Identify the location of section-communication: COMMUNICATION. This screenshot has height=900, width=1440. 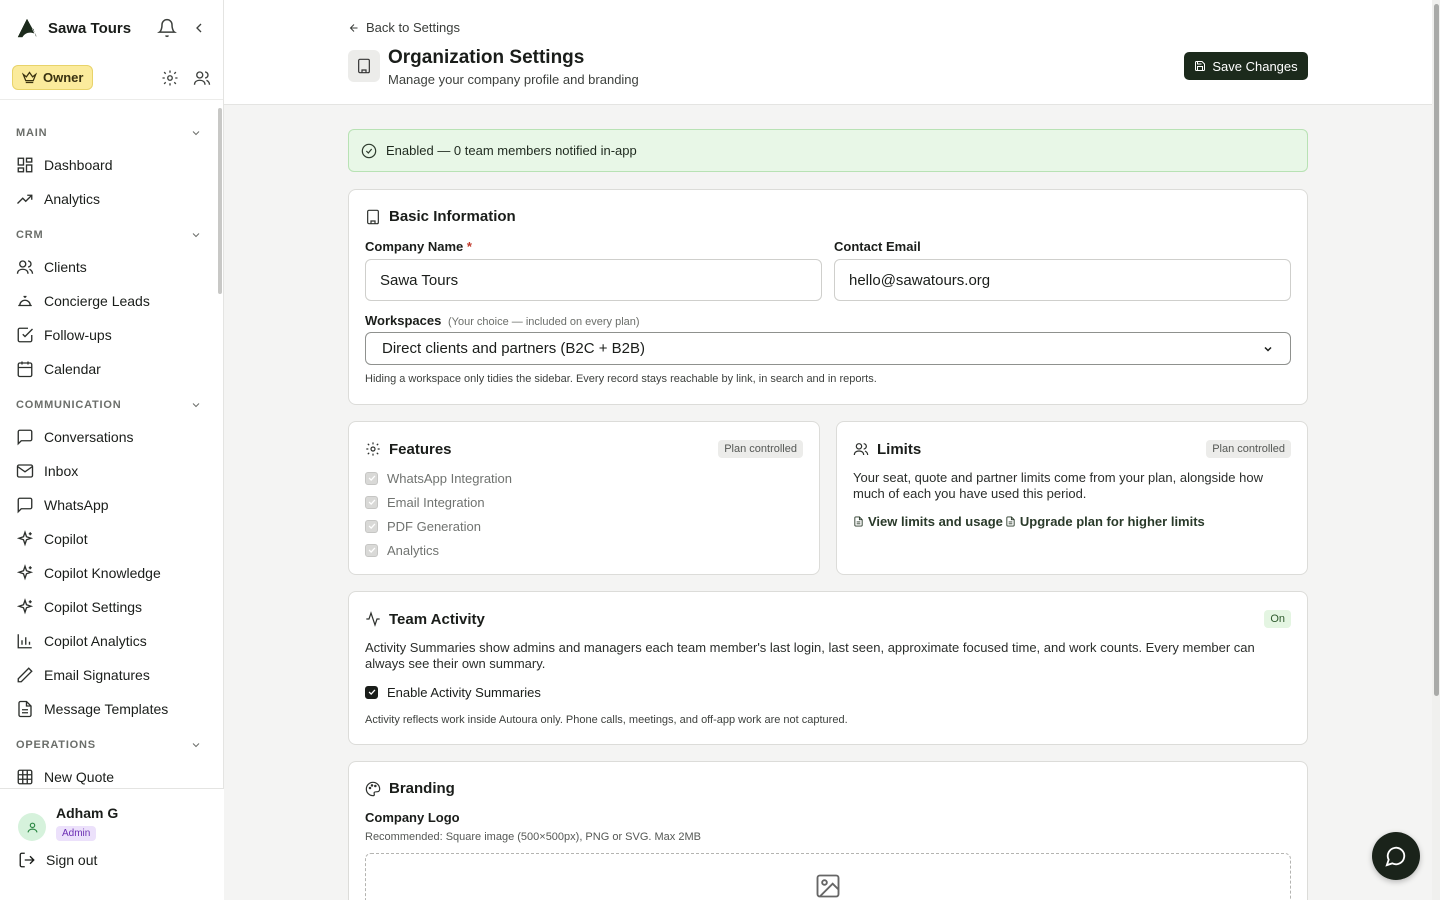
(112, 405).